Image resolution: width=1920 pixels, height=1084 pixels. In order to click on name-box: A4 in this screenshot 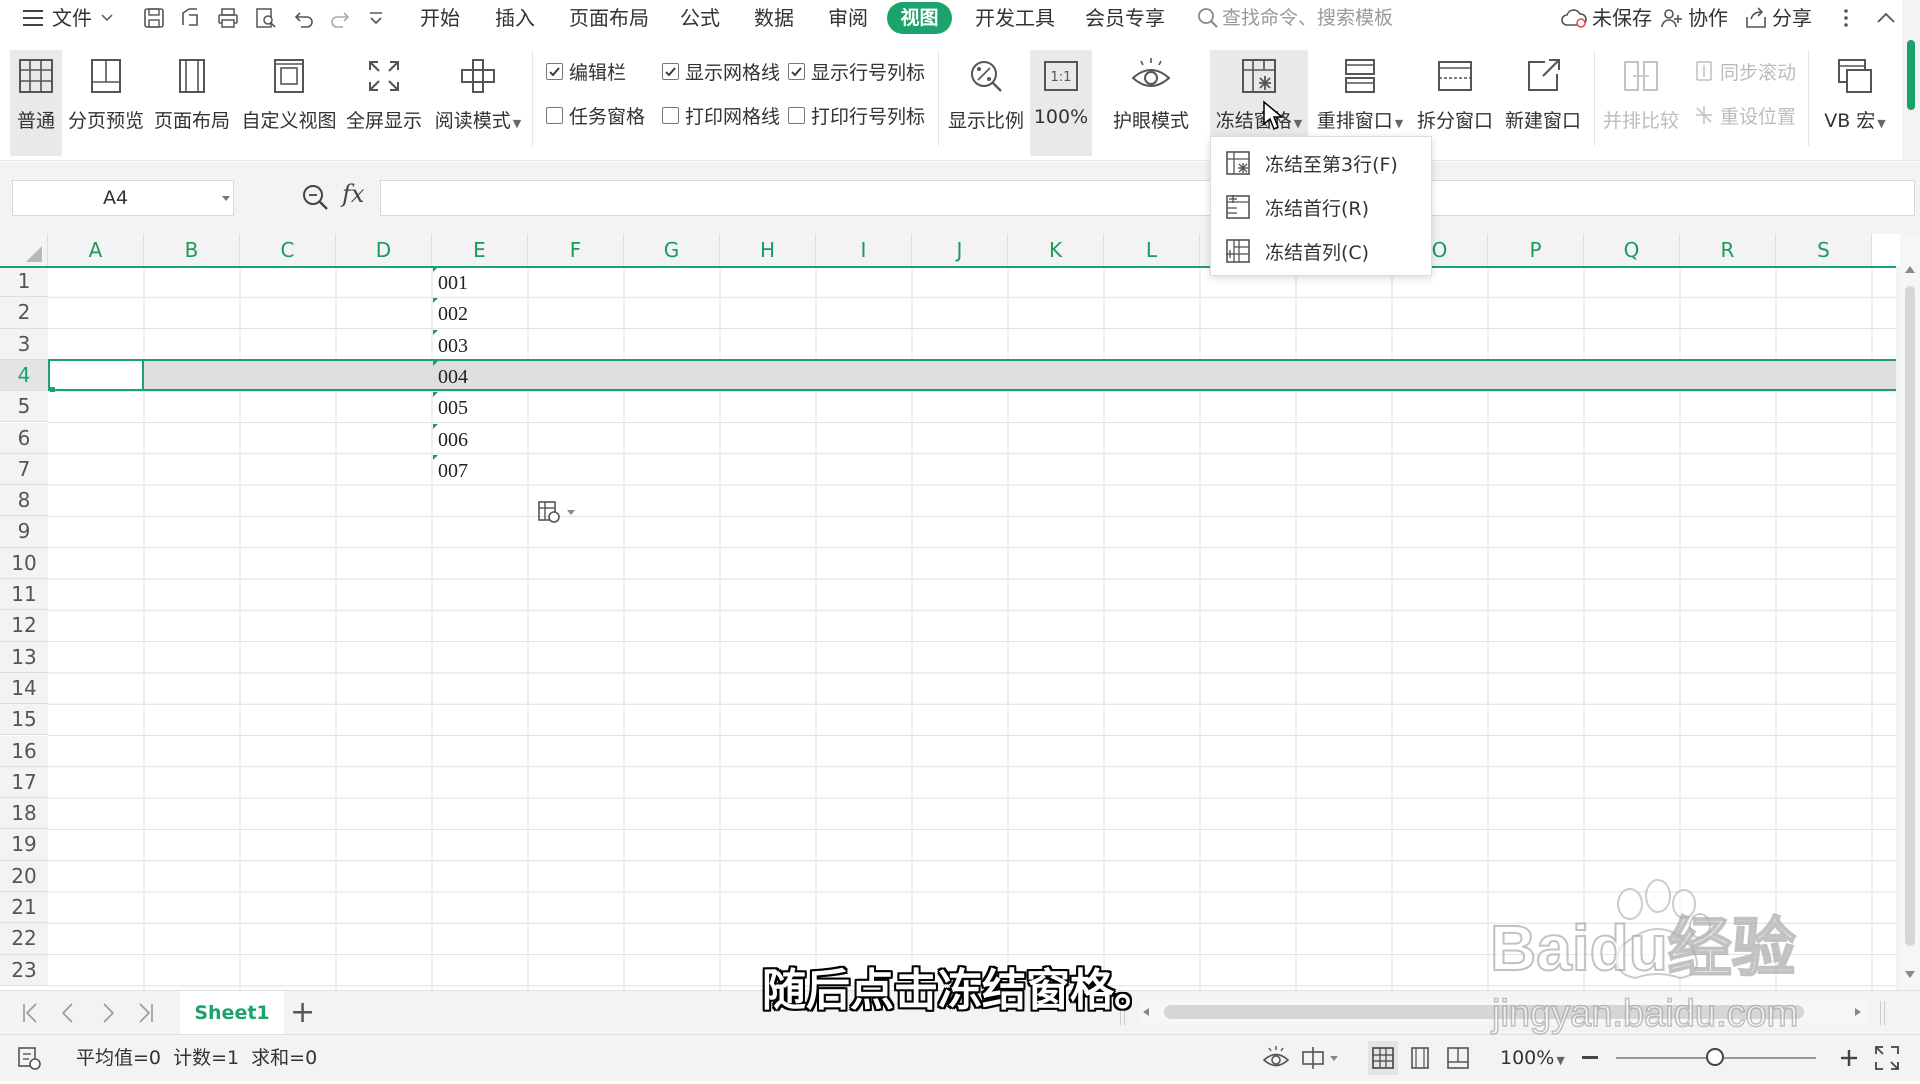, I will do `click(123, 198)`.